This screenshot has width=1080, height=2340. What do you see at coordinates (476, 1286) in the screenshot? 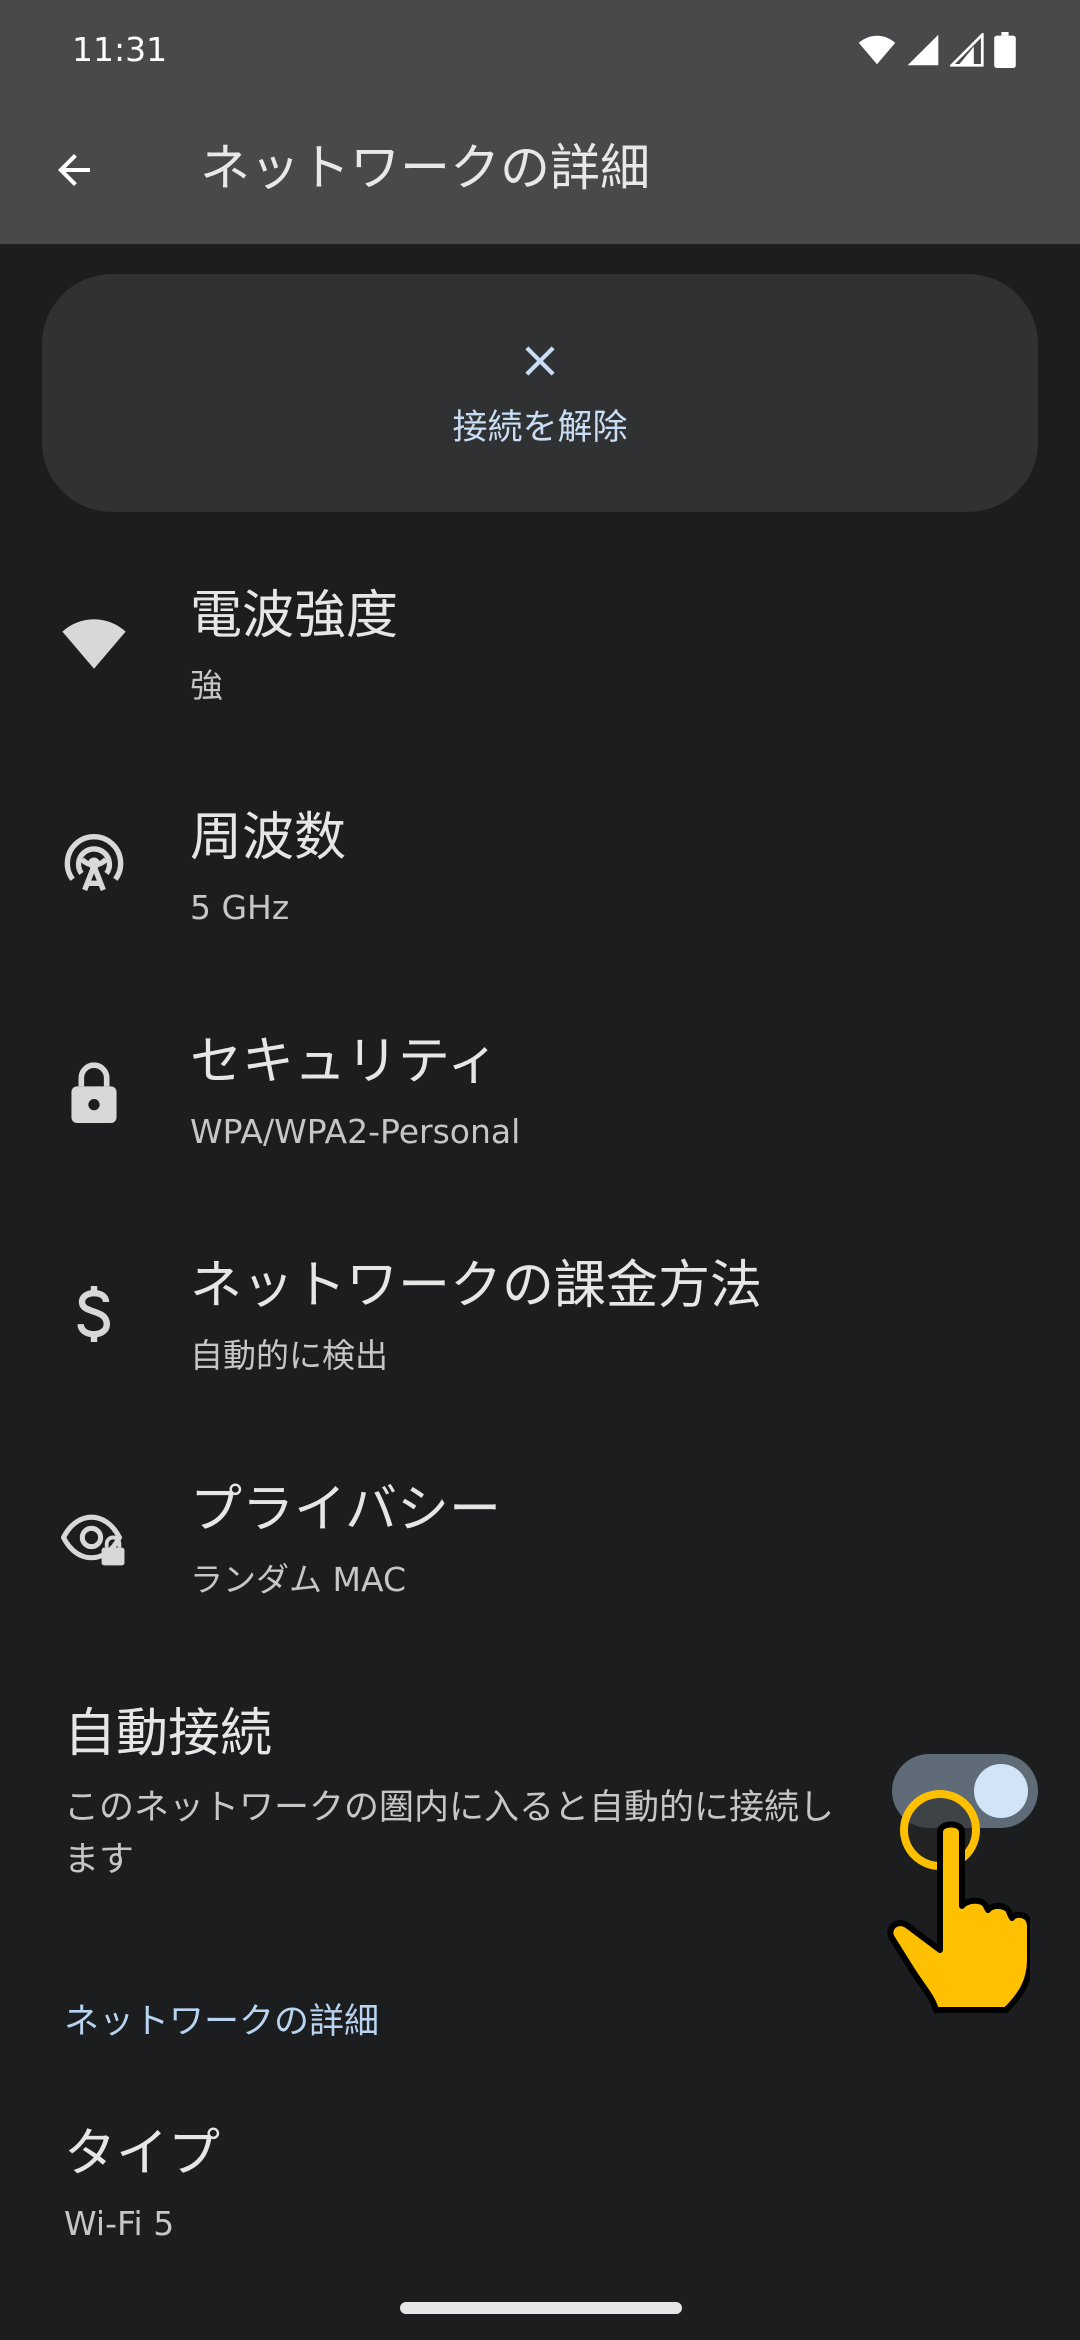
I see `metering-title: ネットワークの課金方法` at bounding box center [476, 1286].